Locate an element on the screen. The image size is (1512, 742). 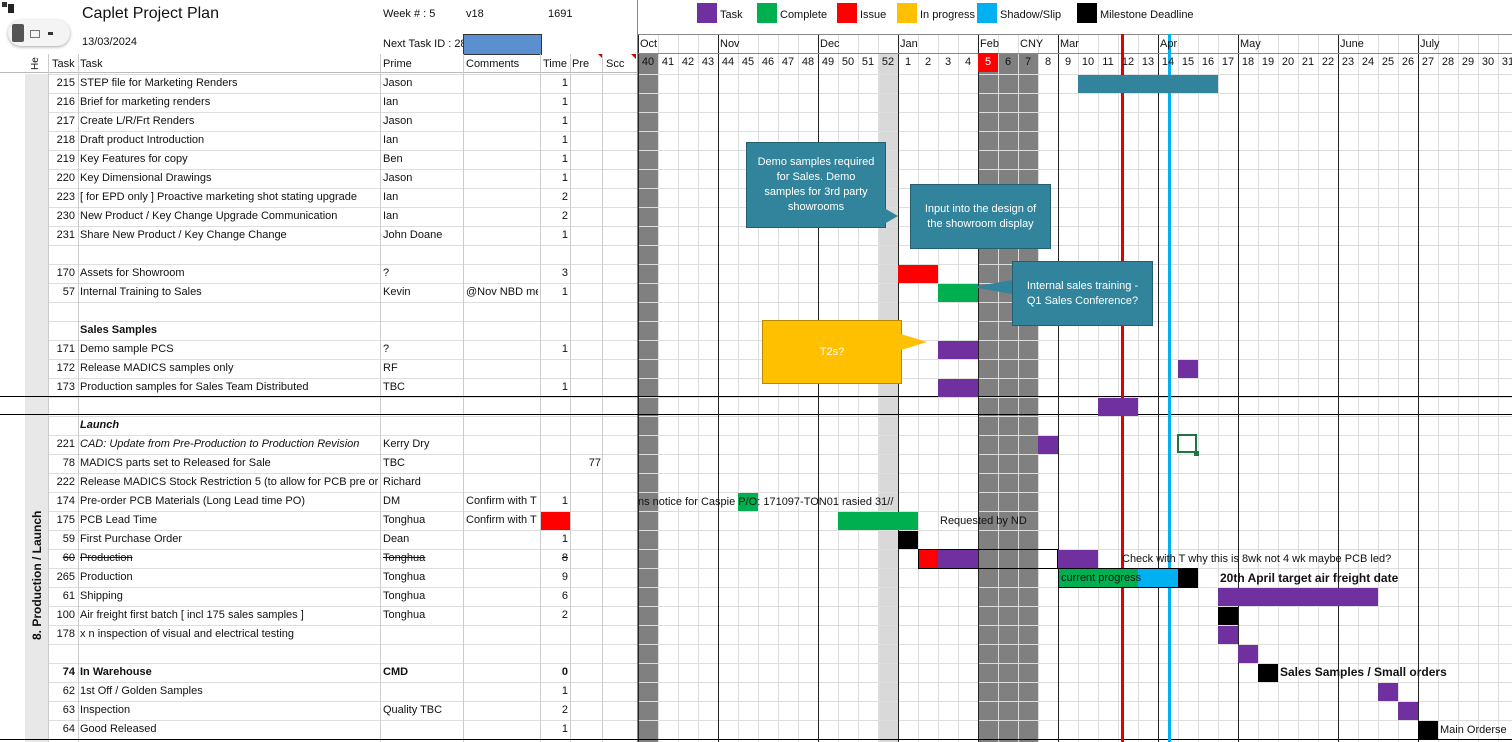
toggle-widget-icon is located at coordinates (39, 33).